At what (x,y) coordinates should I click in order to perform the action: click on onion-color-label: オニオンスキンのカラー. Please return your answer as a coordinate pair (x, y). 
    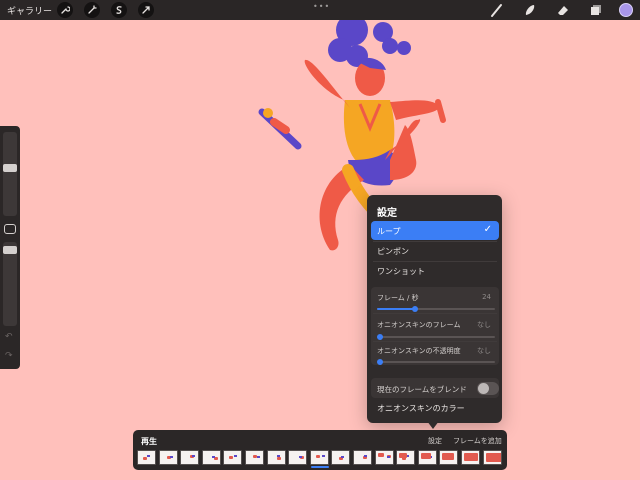
    Looking at the image, I should click on (421, 408).